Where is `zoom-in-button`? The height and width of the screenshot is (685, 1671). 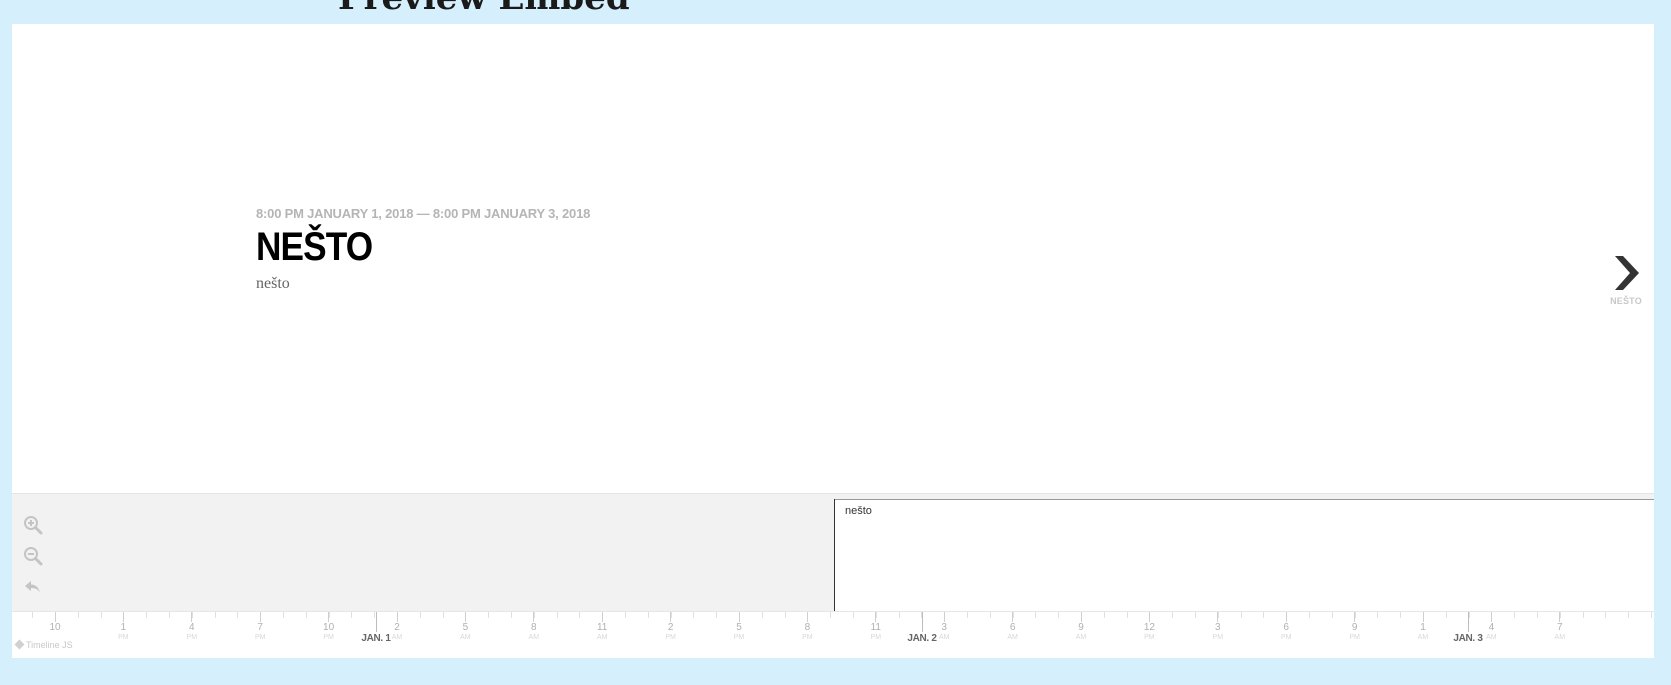
zoom-in-button is located at coordinates (33, 525).